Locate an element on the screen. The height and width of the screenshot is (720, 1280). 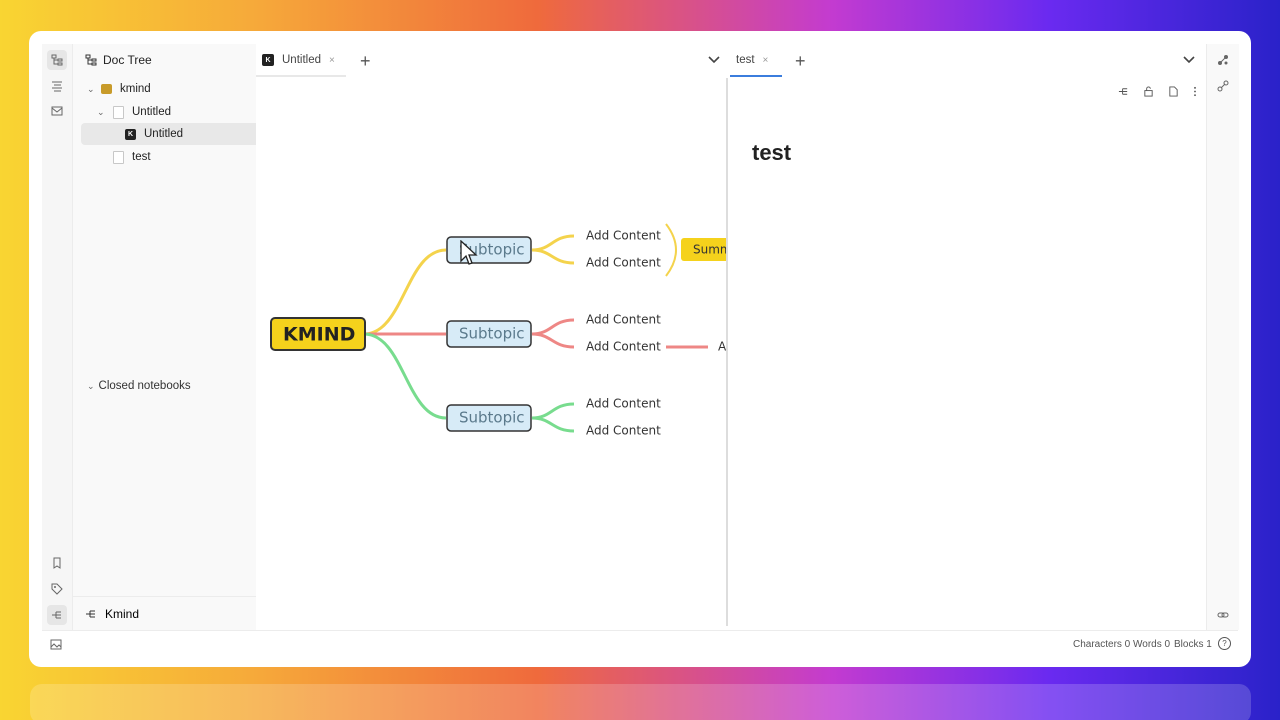
doc-toolbar is located at coordinates (1157, 91).